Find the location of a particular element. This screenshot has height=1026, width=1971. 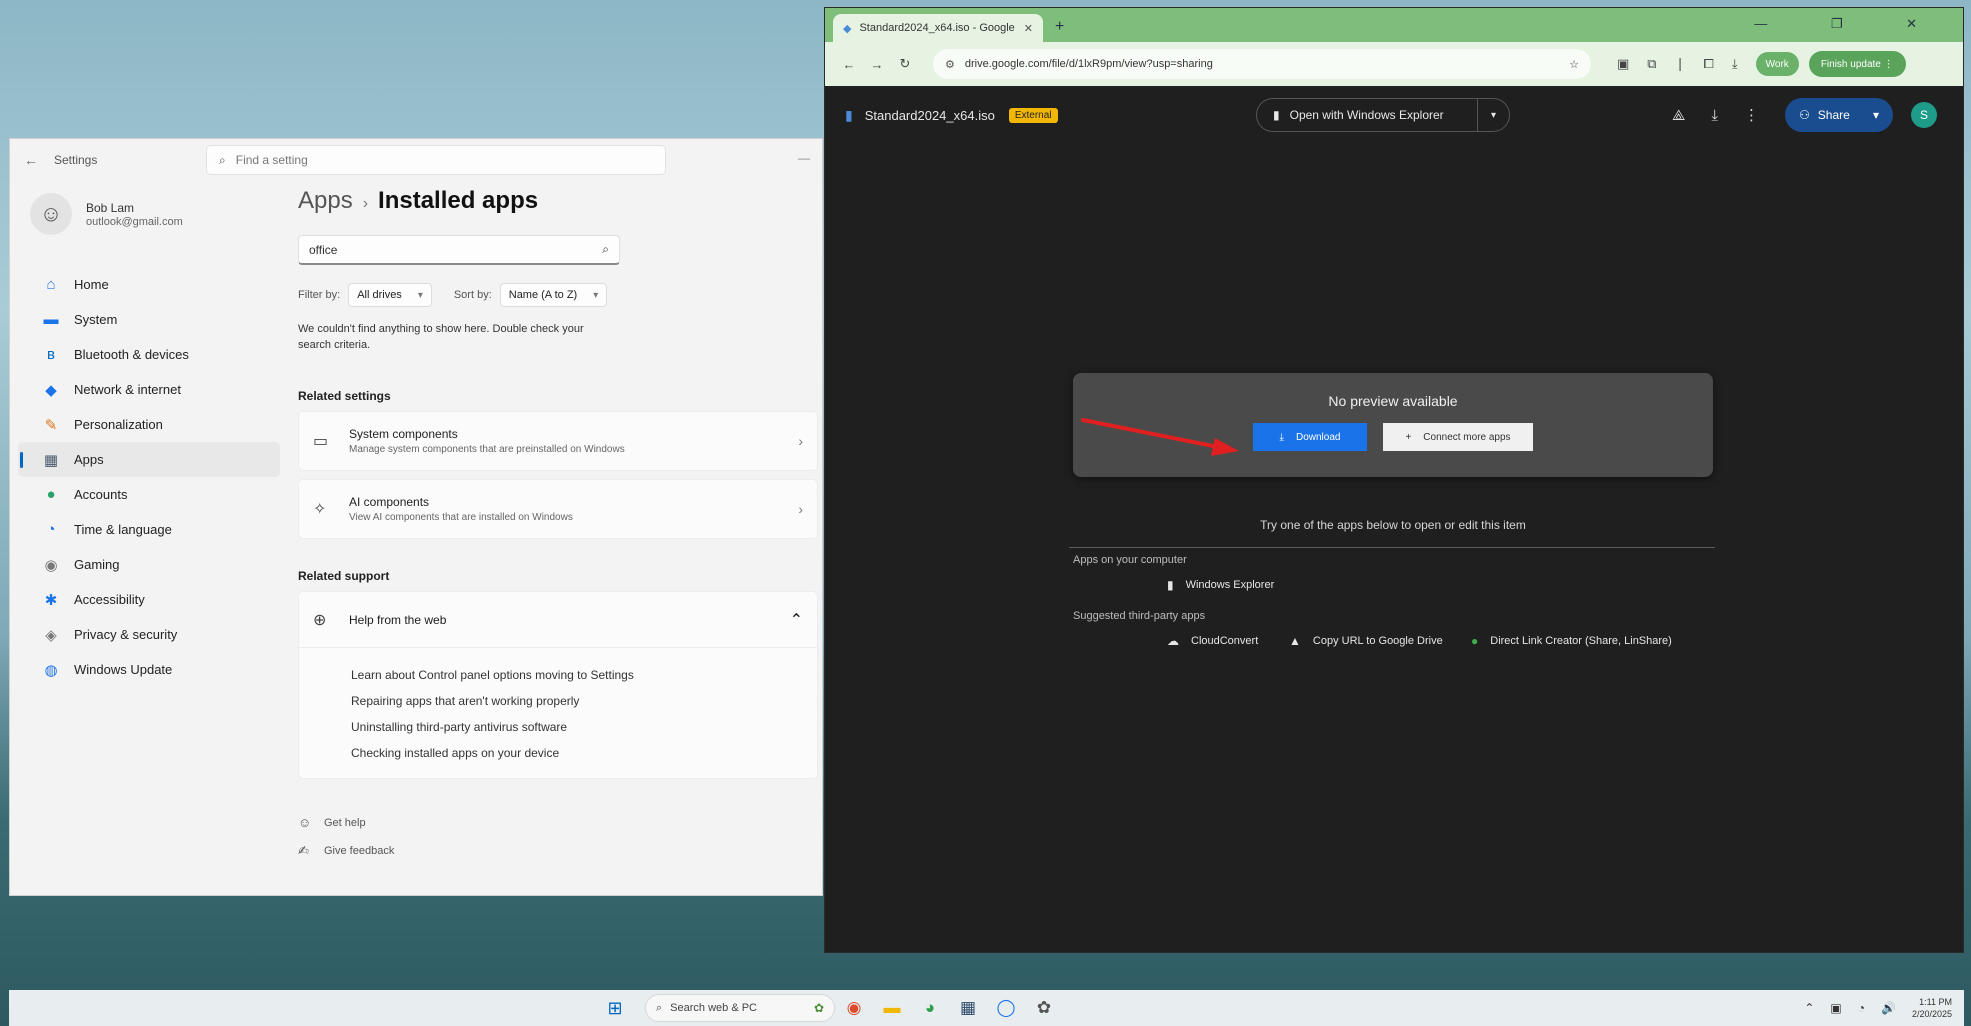

wifi-icon: ◔ is located at coordinates (1861, 1008).